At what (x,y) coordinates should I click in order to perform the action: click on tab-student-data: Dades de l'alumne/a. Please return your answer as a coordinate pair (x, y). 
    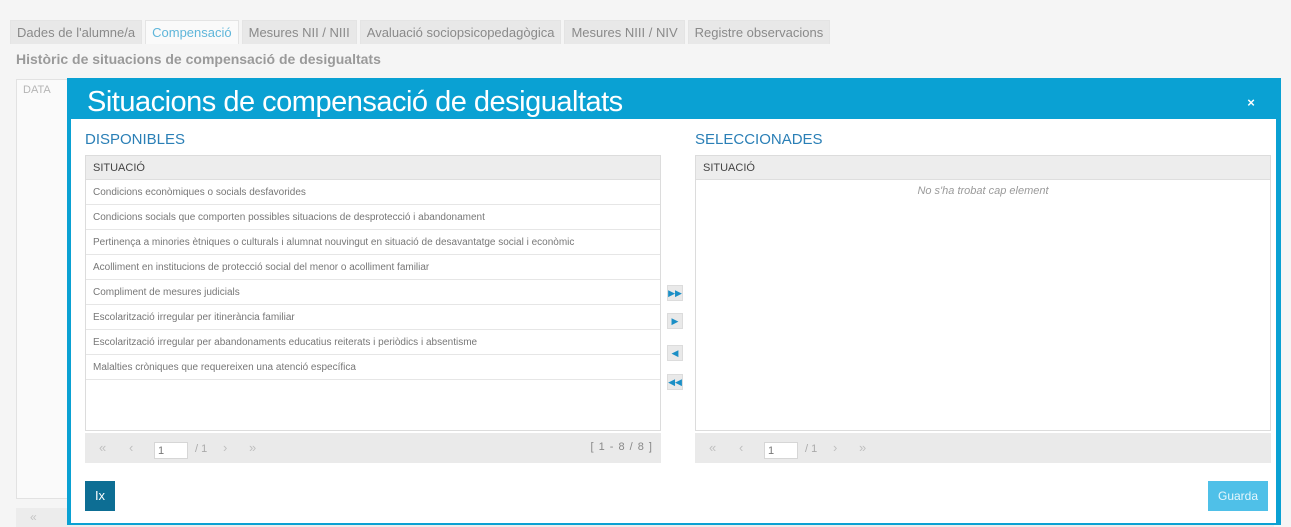
    Looking at the image, I should click on (76, 32).